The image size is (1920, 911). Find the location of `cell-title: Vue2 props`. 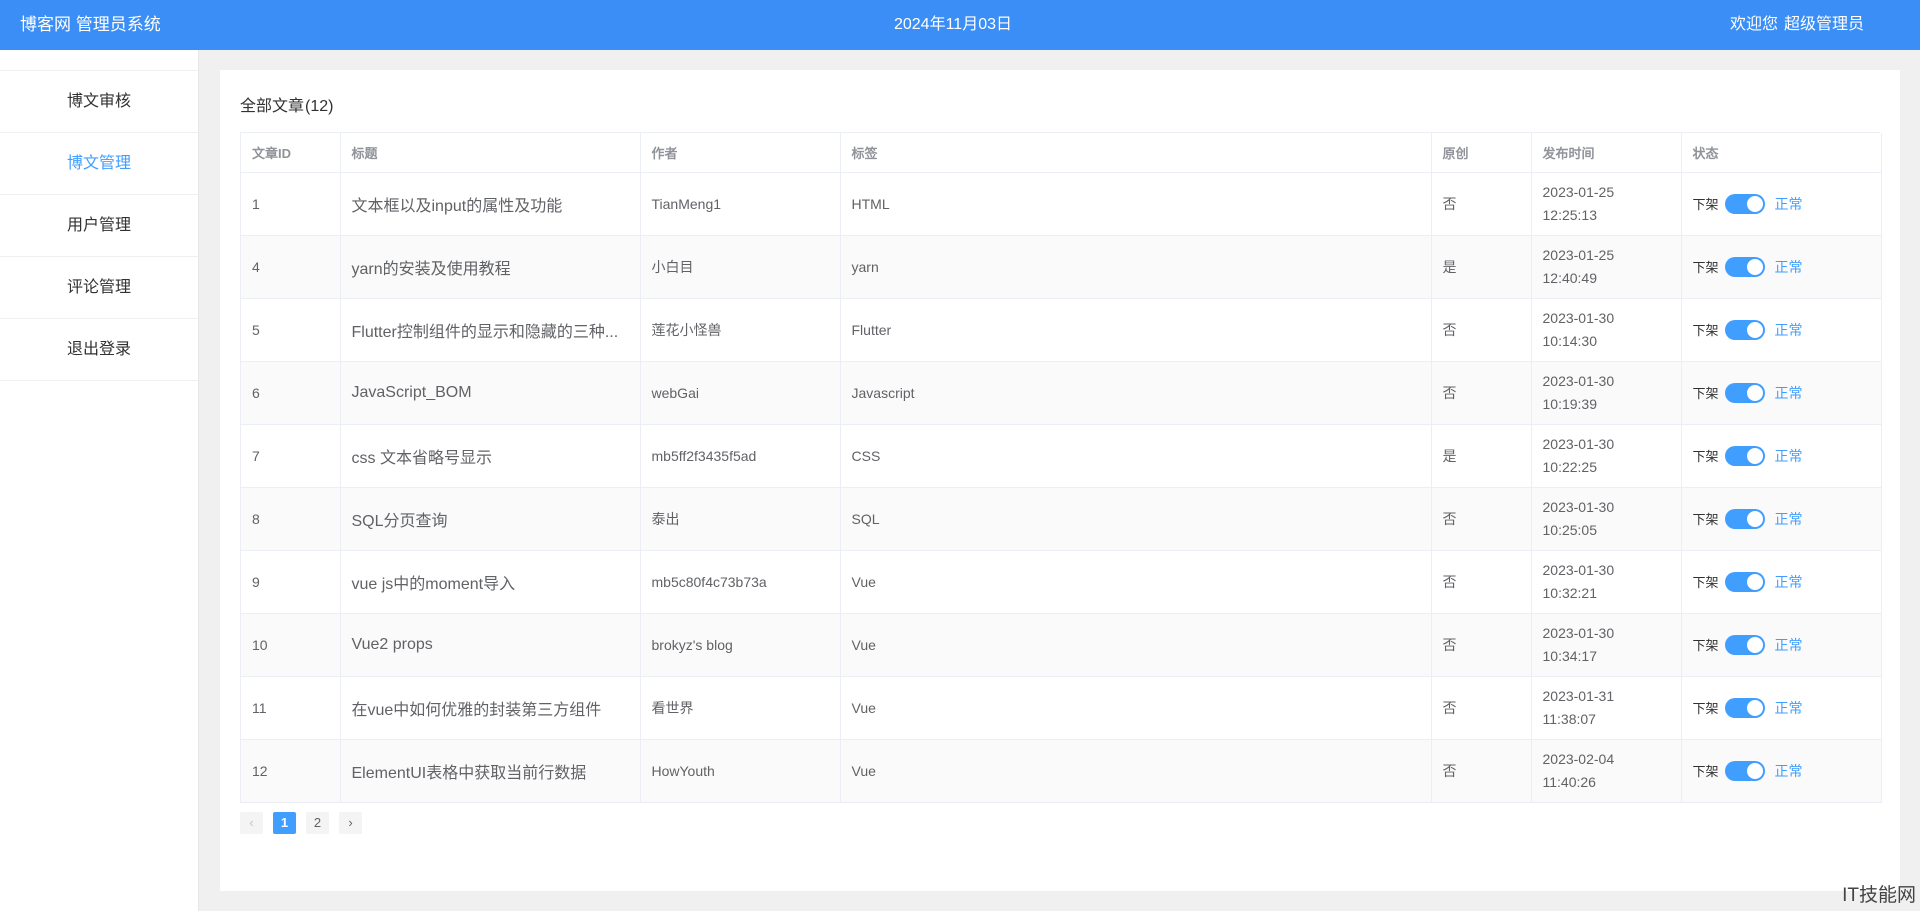

cell-title: Vue2 props is located at coordinates (490, 645).